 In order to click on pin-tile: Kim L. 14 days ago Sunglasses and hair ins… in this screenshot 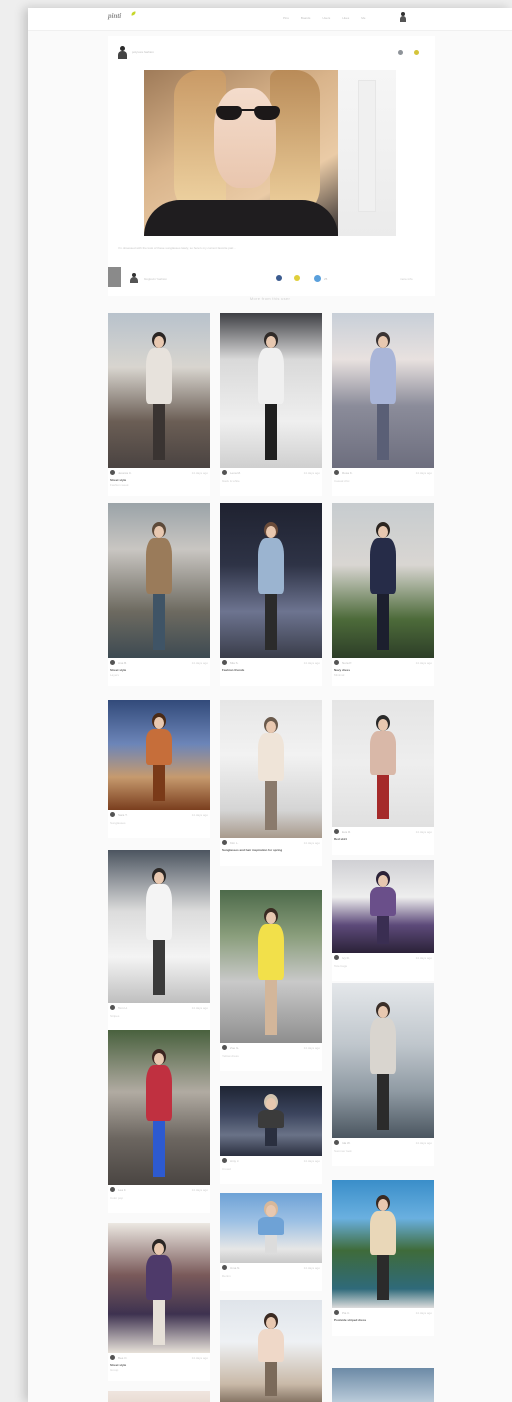, I will do `click(271, 783)`.